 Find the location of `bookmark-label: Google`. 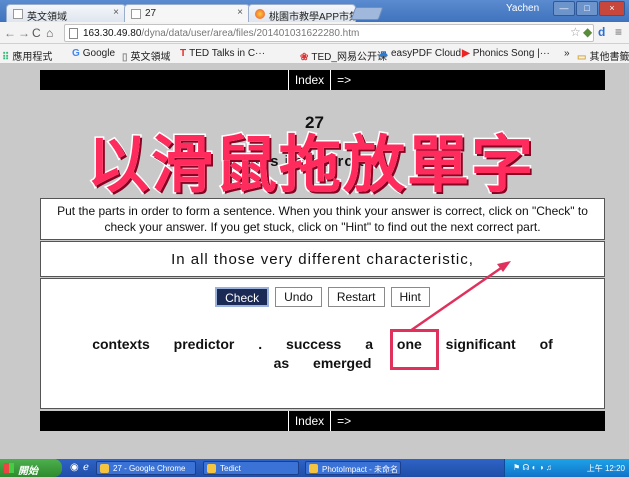

bookmark-label: Google is located at coordinates (99, 53).